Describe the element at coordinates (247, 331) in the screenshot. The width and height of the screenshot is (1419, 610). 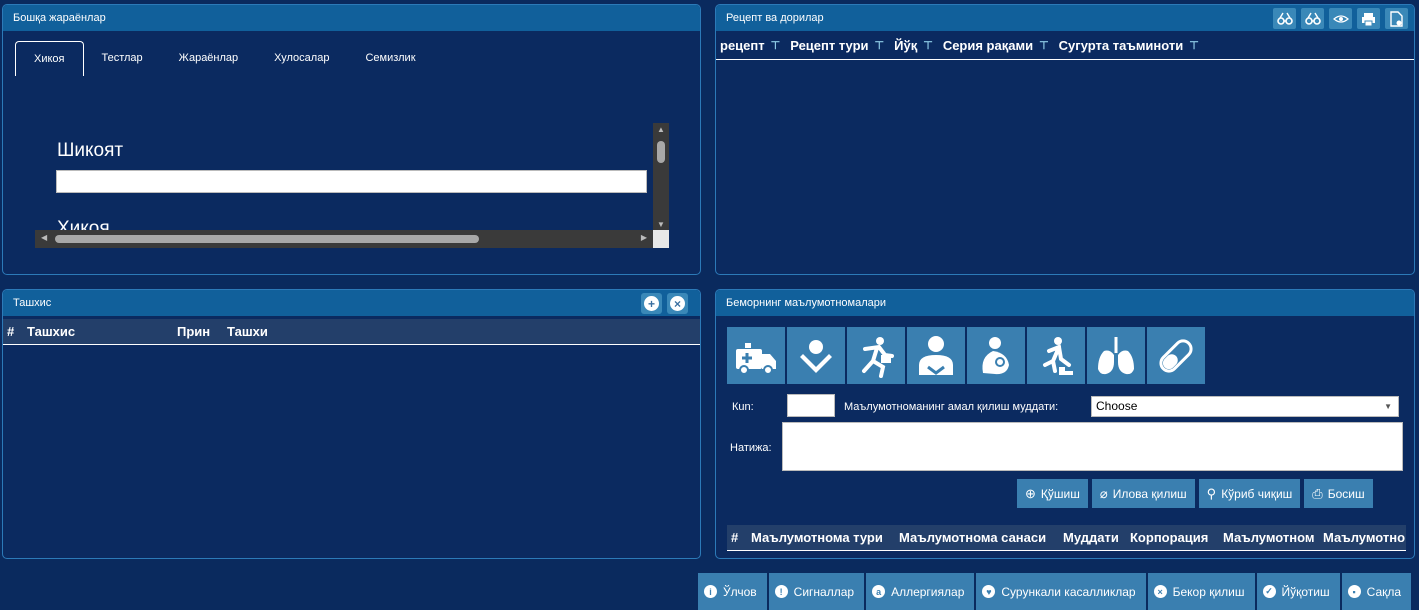
I see `column-header: Ташхи` at that location.